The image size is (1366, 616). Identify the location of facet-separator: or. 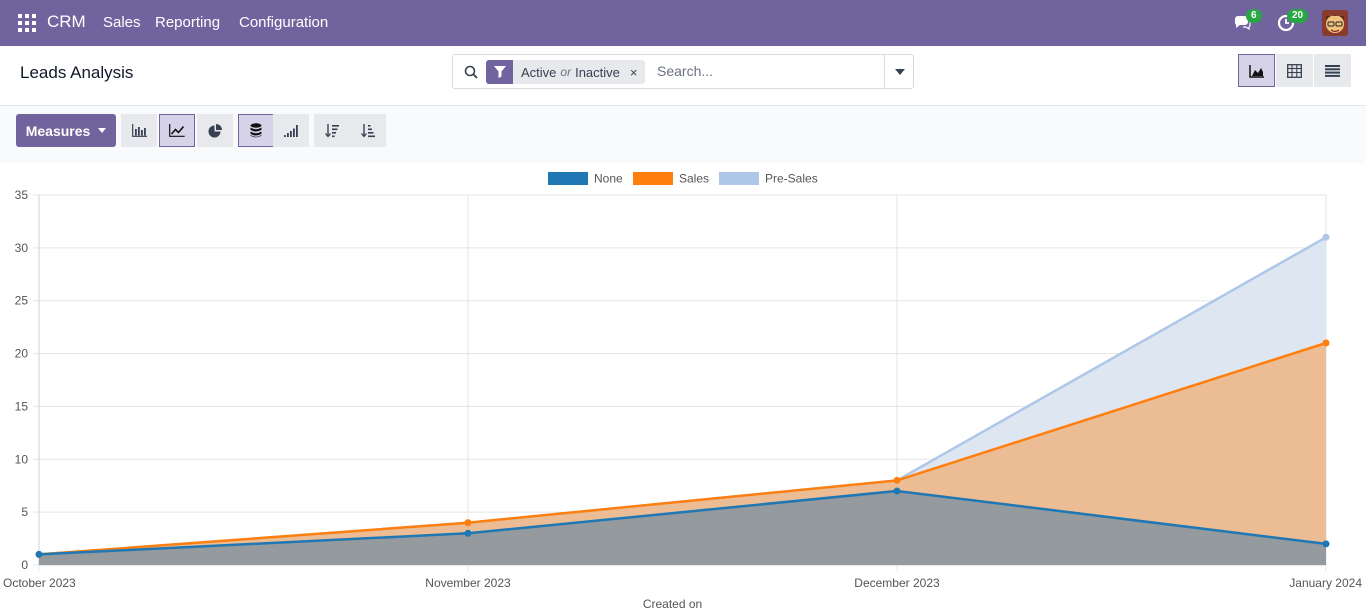
(566, 72).